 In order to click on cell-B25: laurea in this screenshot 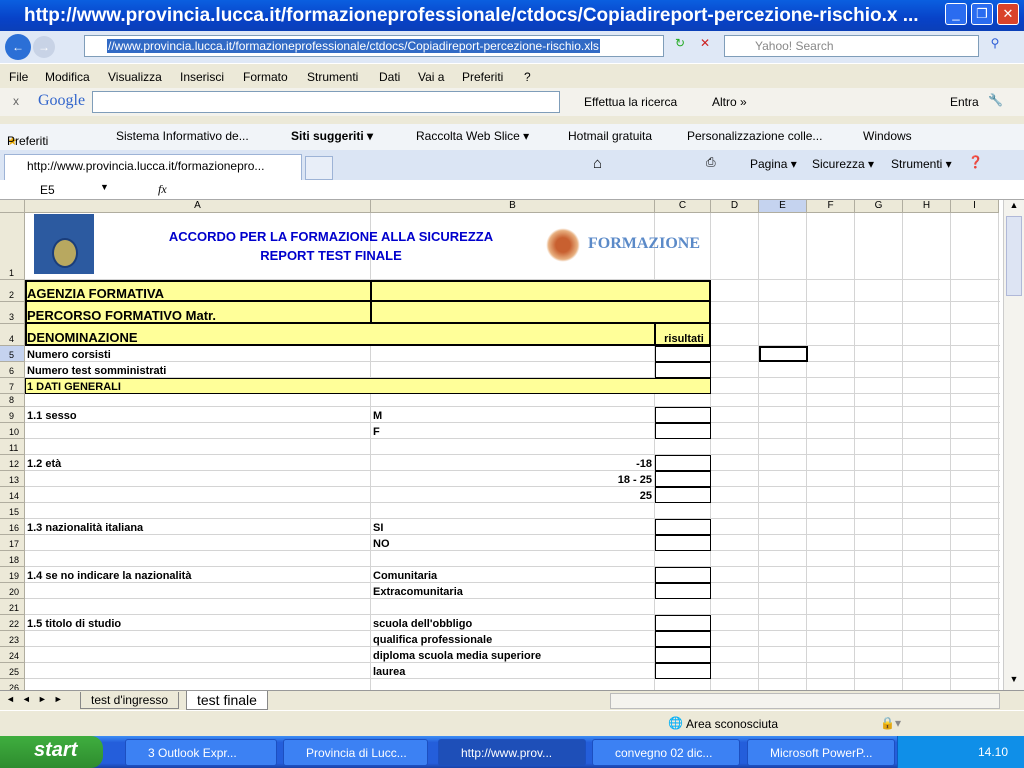, I will do `click(513, 671)`.